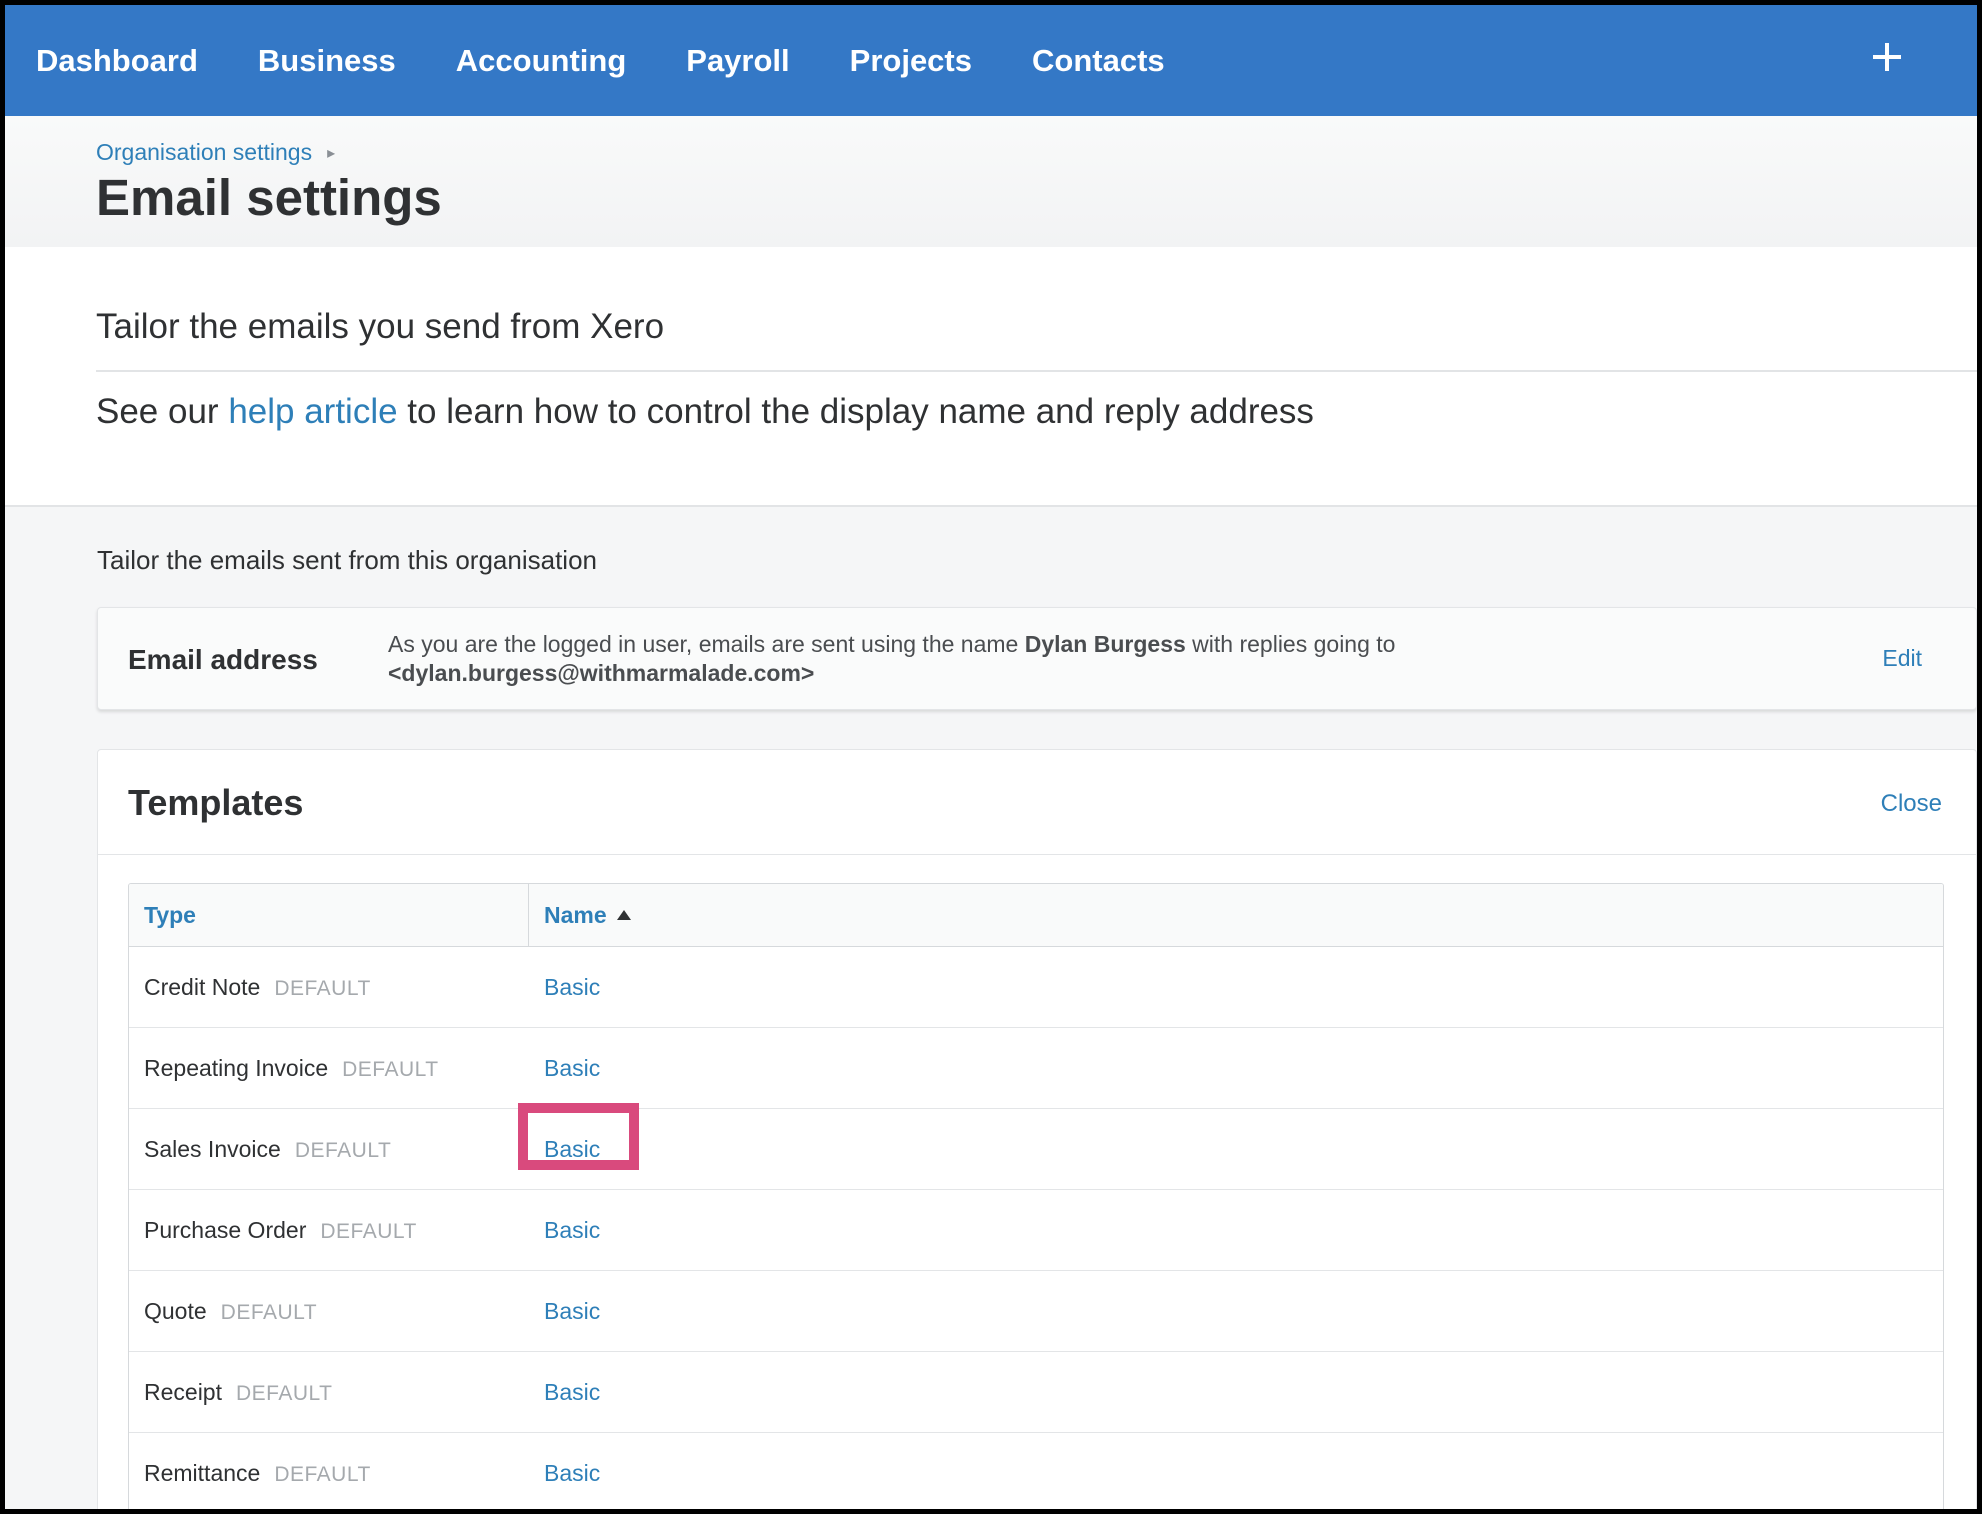 This screenshot has height=1514, width=1982. Describe the element at coordinates (183, 1391) in the screenshot. I see `template-type-label: Receipt` at that location.